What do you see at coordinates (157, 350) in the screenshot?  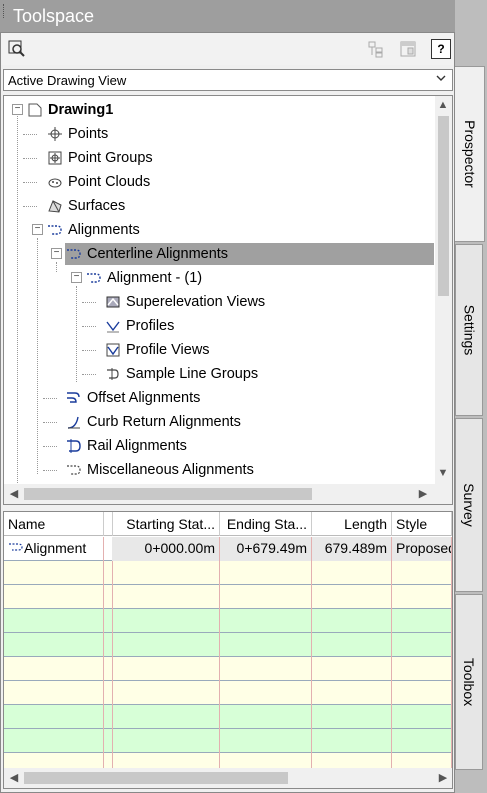 I see `tree-item-profile-views: Profile Views` at bounding box center [157, 350].